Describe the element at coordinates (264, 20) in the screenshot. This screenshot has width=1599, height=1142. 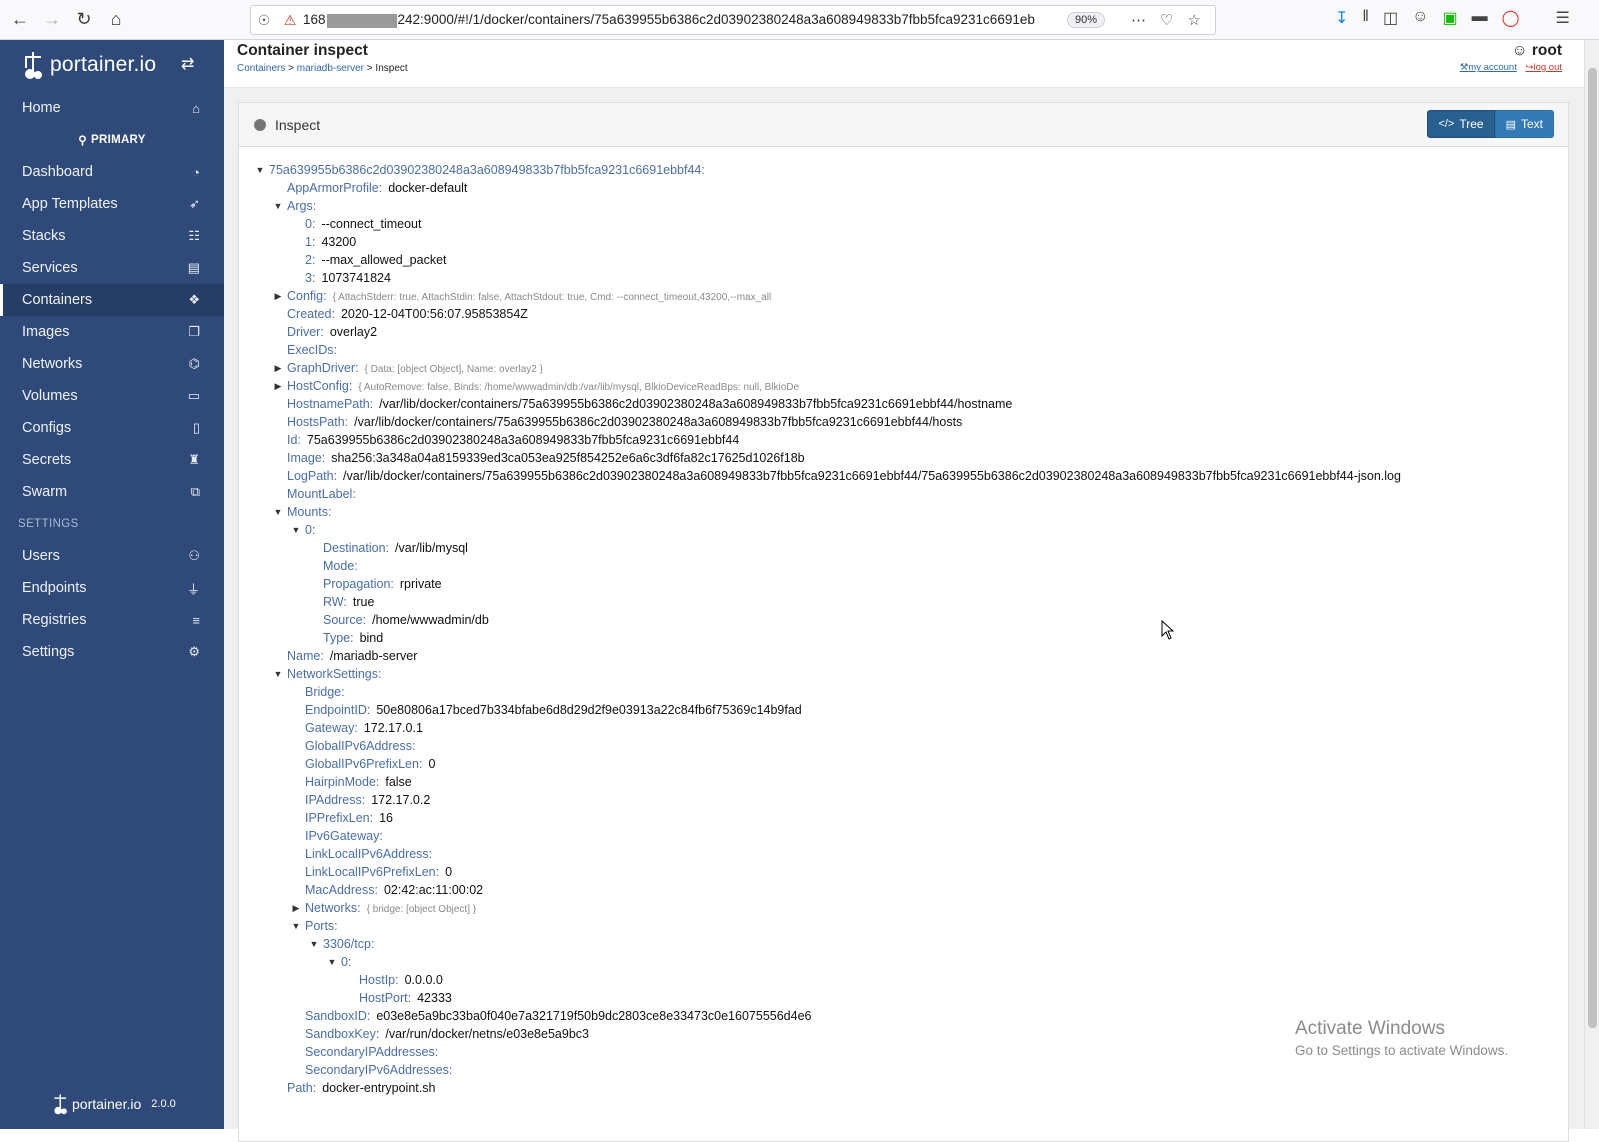
I see `shield-icon: ☉` at that location.